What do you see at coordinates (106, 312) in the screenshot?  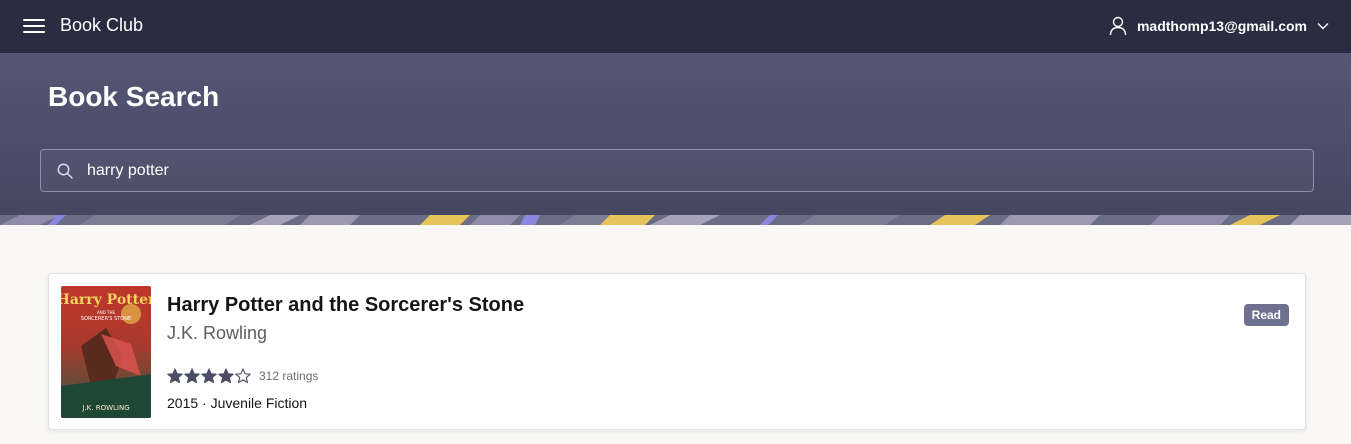 I see `cover-subtitle-1: AND THE` at bounding box center [106, 312].